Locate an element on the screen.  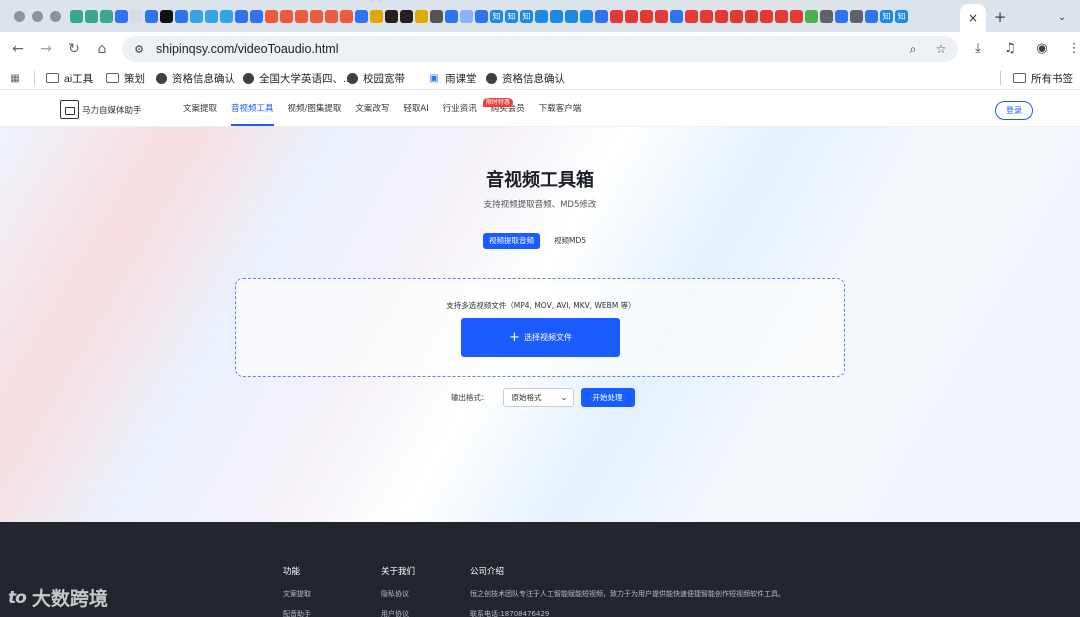
bookmark-star-icon: ☆ is located at coordinates (941, 49).